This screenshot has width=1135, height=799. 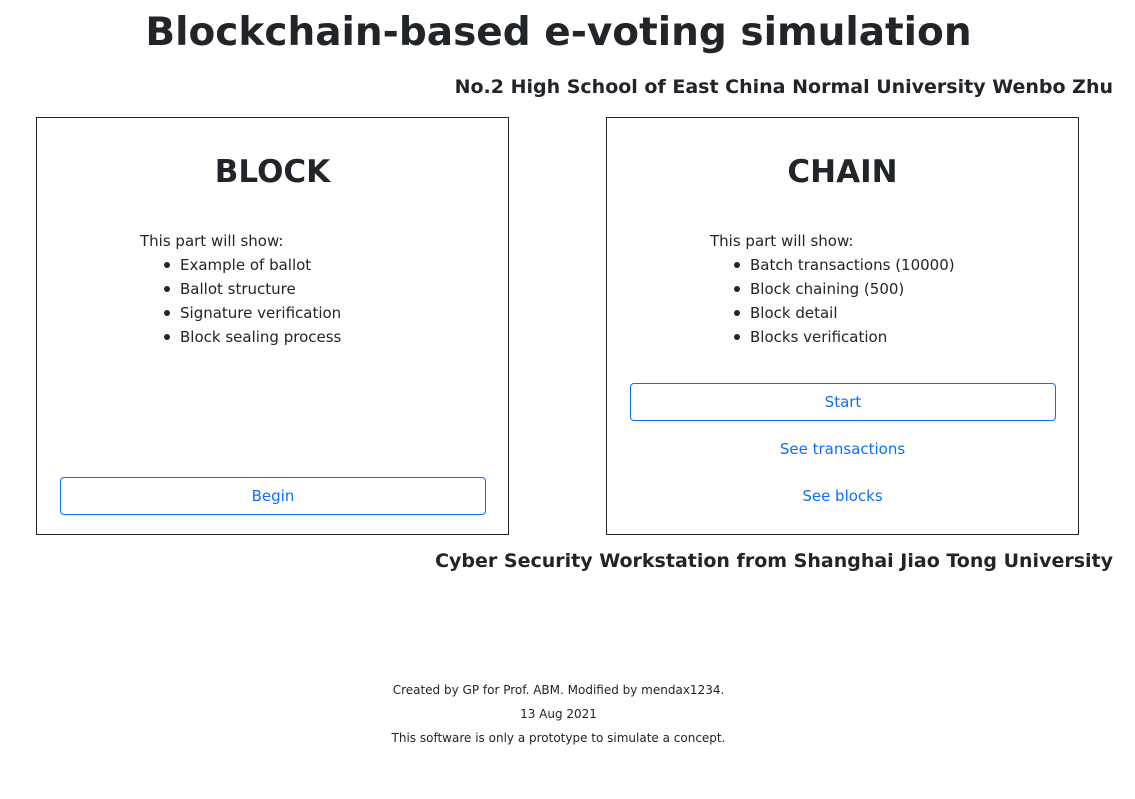 What do you see at coordinates (558, 32) in the screenshot?
I see `page-title: Blockchain-based e-voting simulation` at bounding box center [558, 32].